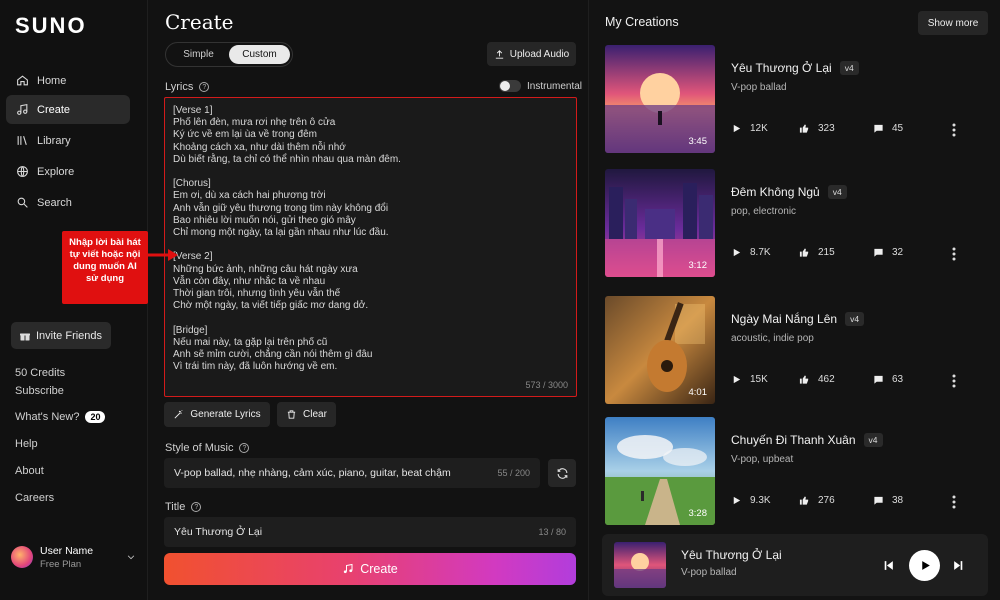 Image resolution: width=1000 pixels, height=600 pixels. I want to click on comment-count: 45, so click(888, 128).